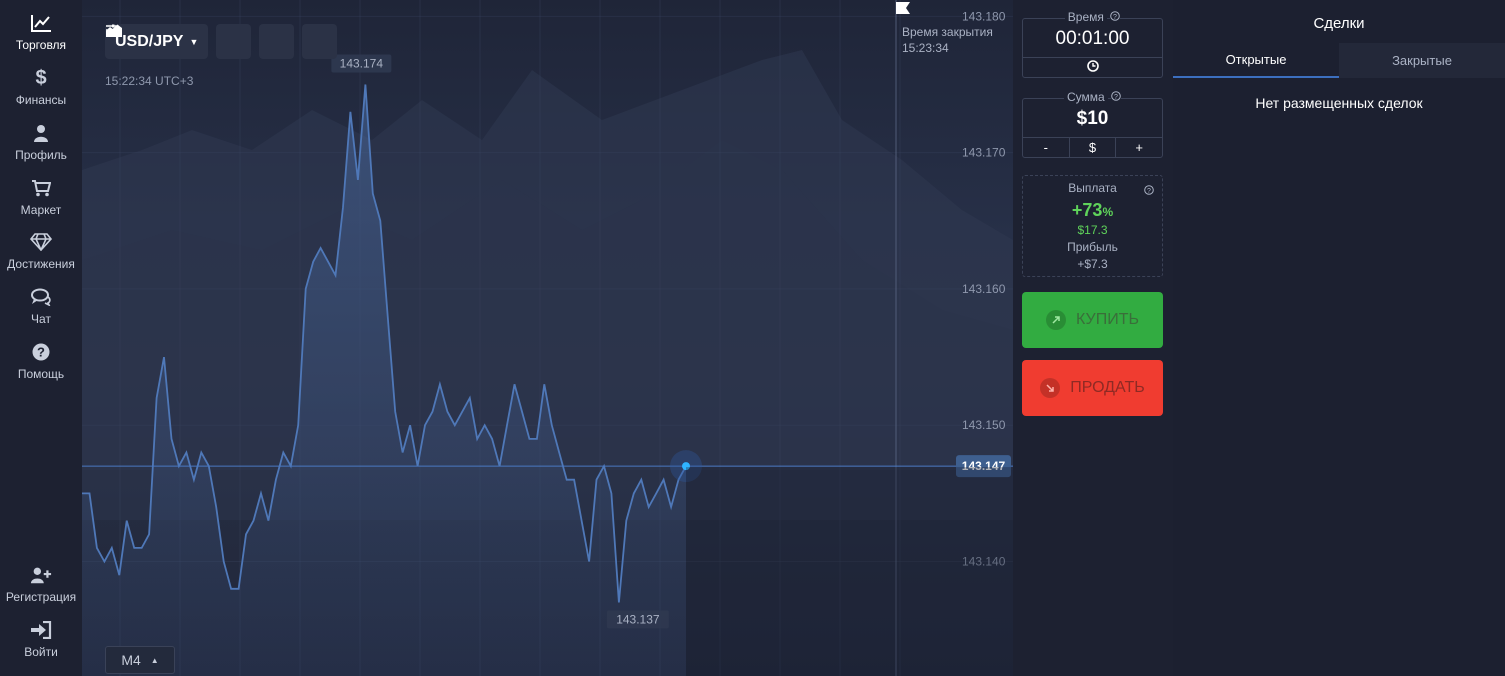 The image size is (1505, 676). I want to click on min-price-label: 143.137, so click(638, 619).